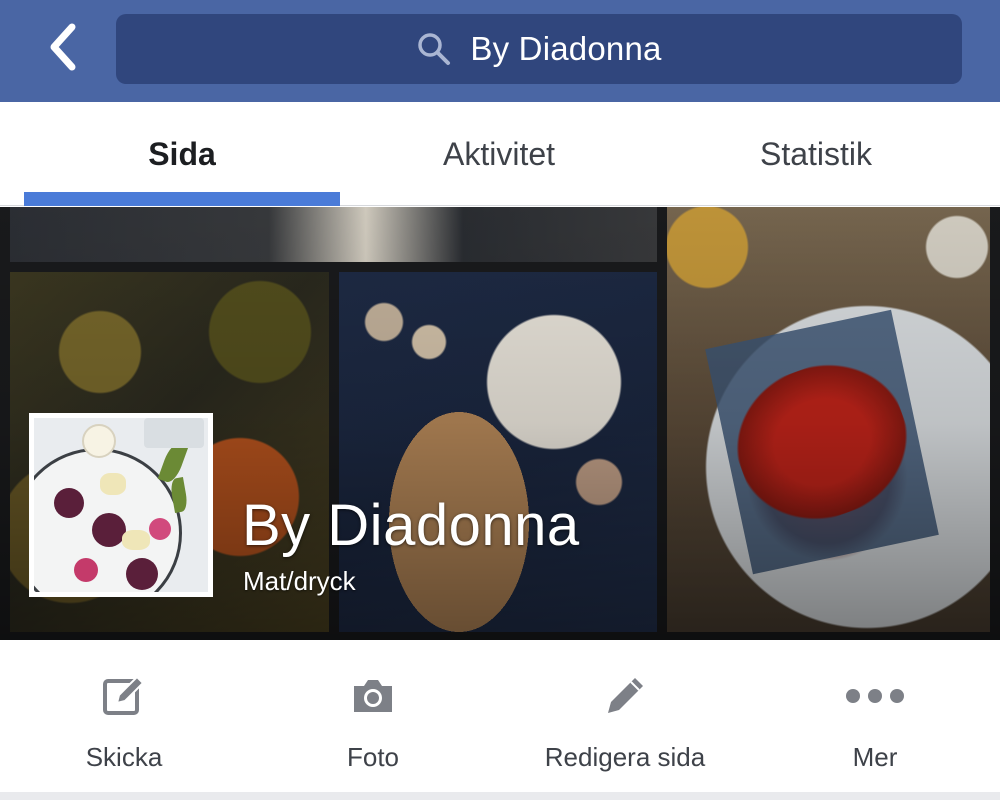 Image resolution: width=1000 pixels, height=800 pixels. I want to click on compose-icon, so click(124, 696).